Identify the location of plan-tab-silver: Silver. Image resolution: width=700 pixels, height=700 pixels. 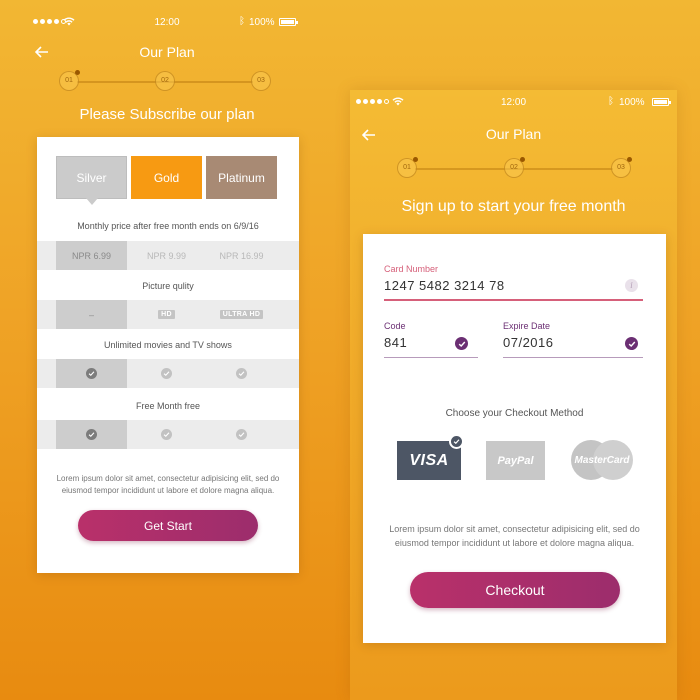
(91, 180).